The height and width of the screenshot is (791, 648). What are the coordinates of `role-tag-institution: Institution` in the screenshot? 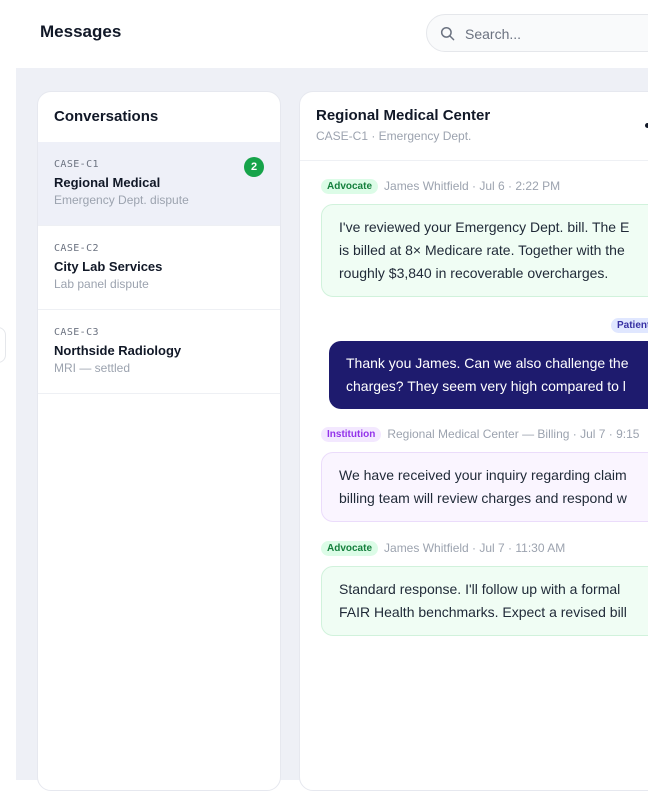 It's located at (351, 434).